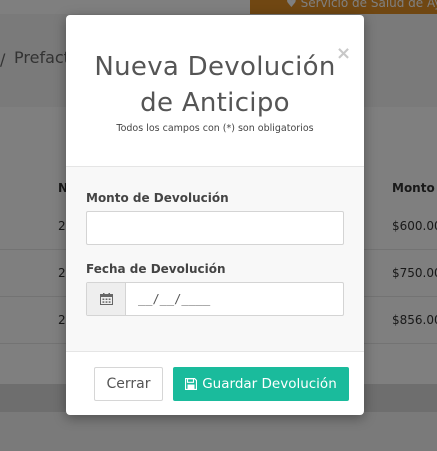 Image resolution: width=437 pixels, height=451 pixels. What do you see at coordinates (157, 198) in the screenshot?
I see `amount-label: Monto de Devolución` at bounding box center [157, 198].